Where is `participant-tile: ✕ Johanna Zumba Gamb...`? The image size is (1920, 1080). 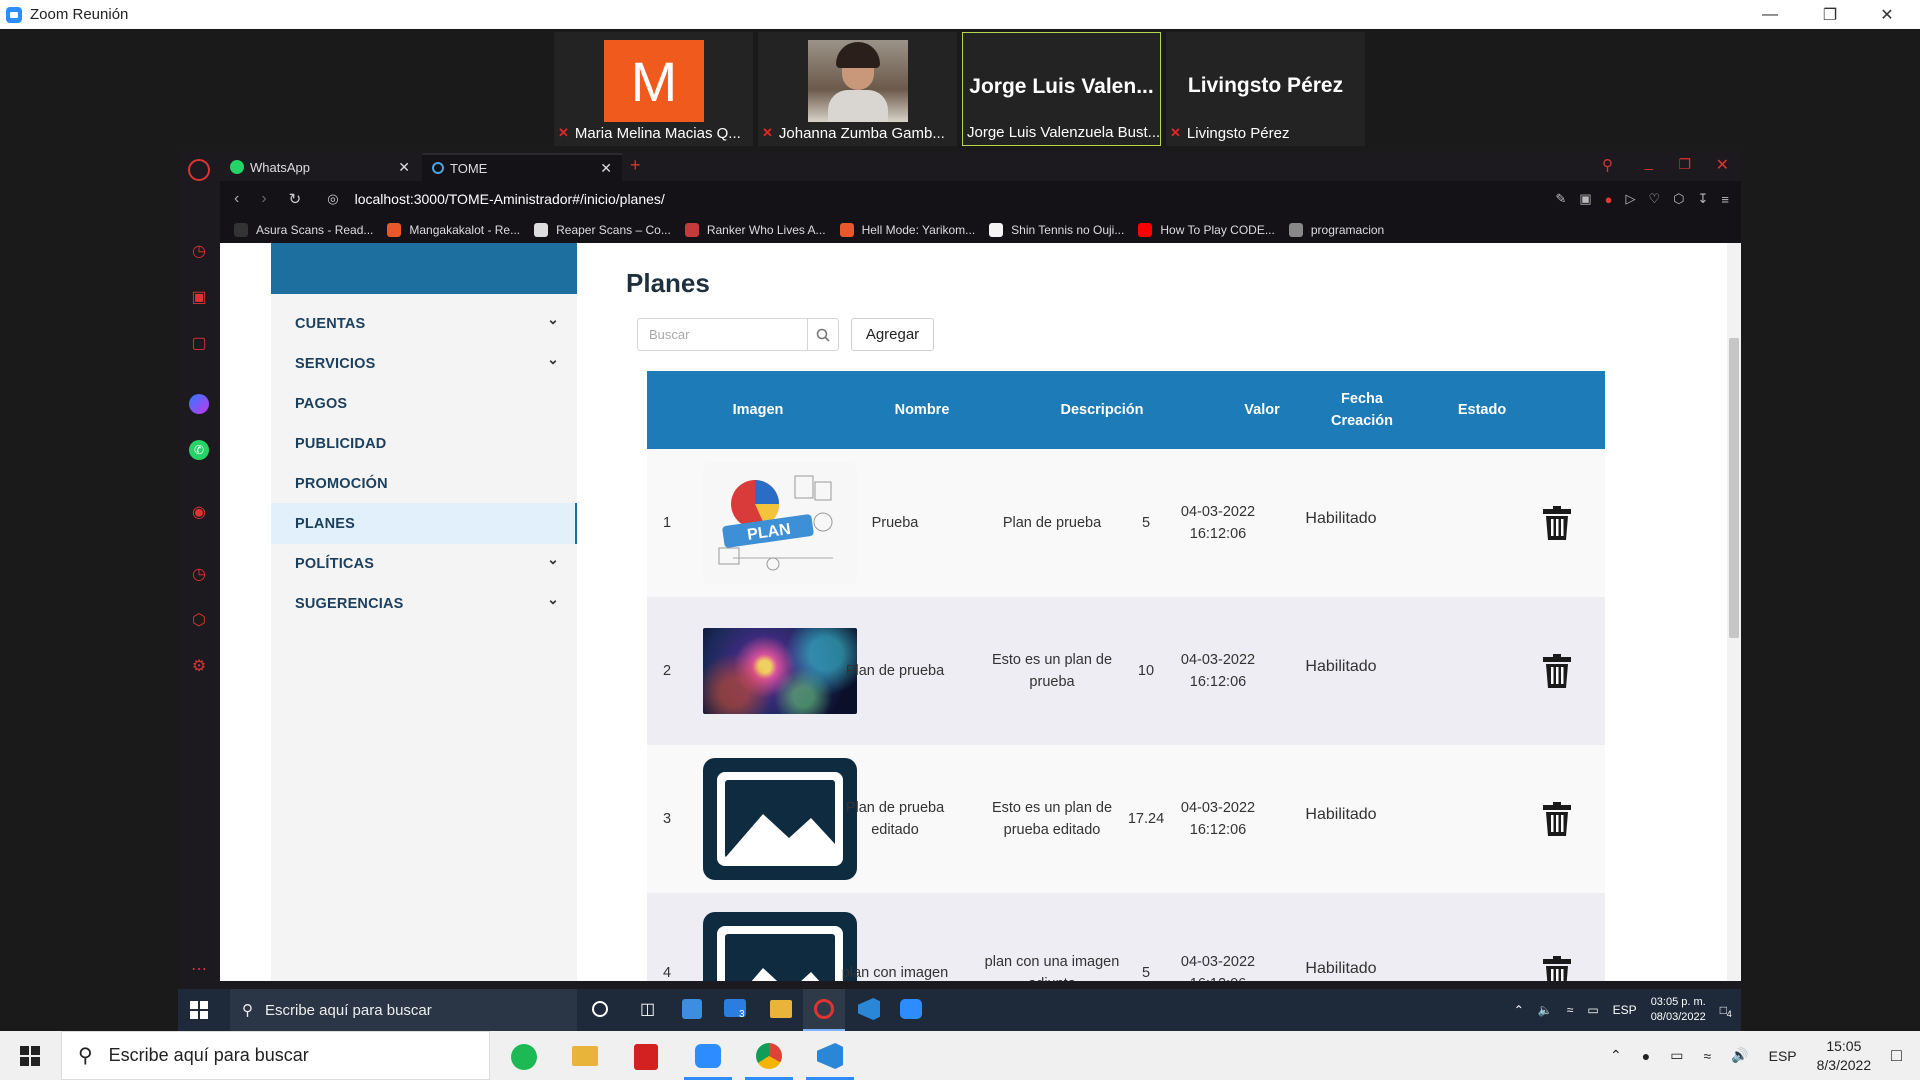 participant-tile: ✕ Johanna Zumba Gamb... is located at coordinates (857, 89).